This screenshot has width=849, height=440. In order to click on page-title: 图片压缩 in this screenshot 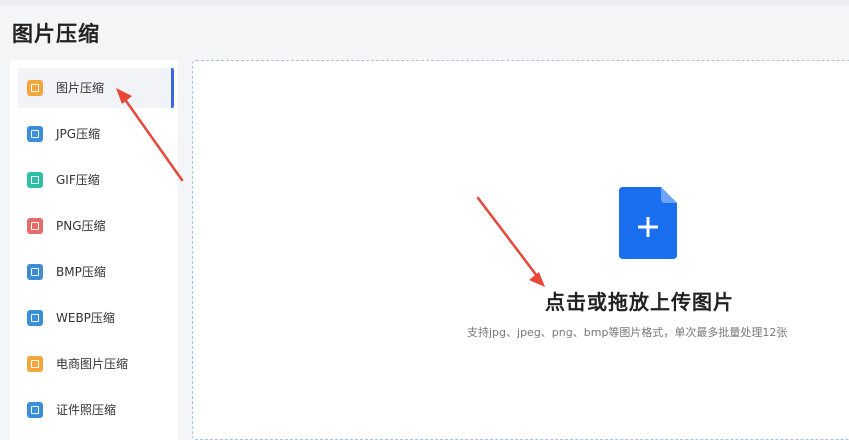, I will do `click(56, 34)`.